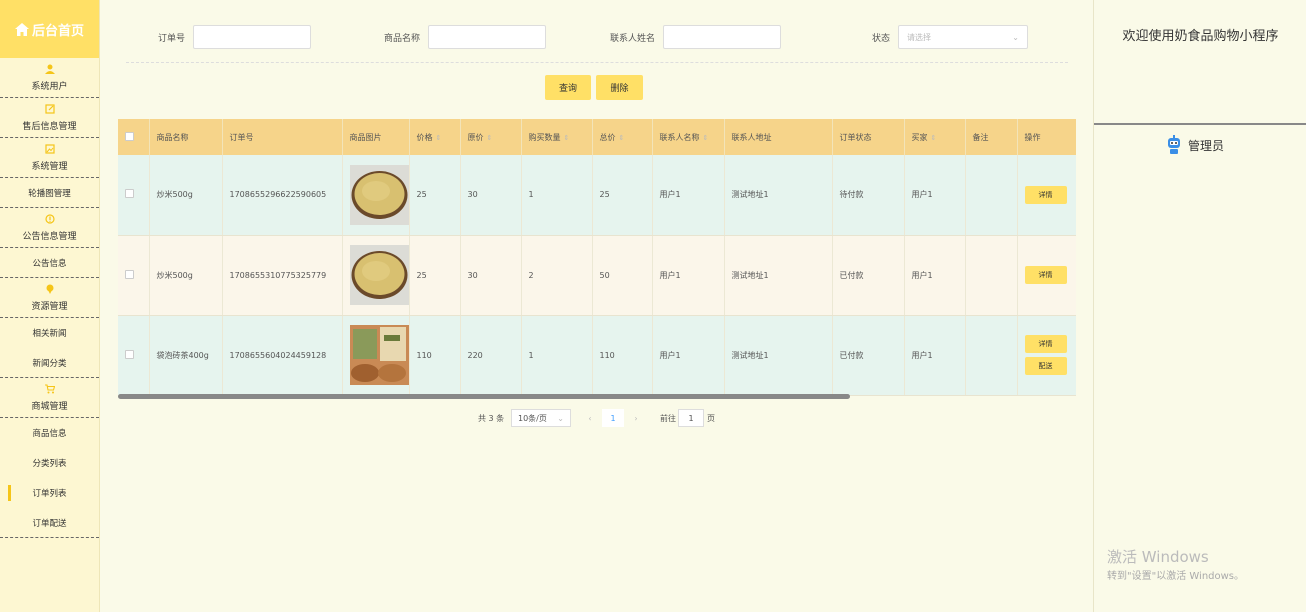 The height and width of the screenshot is (612, 1306). Describe the element at coordinates (49, 158) in the screenshot. I see `sidebar-section-2: 系统管理` at that location.